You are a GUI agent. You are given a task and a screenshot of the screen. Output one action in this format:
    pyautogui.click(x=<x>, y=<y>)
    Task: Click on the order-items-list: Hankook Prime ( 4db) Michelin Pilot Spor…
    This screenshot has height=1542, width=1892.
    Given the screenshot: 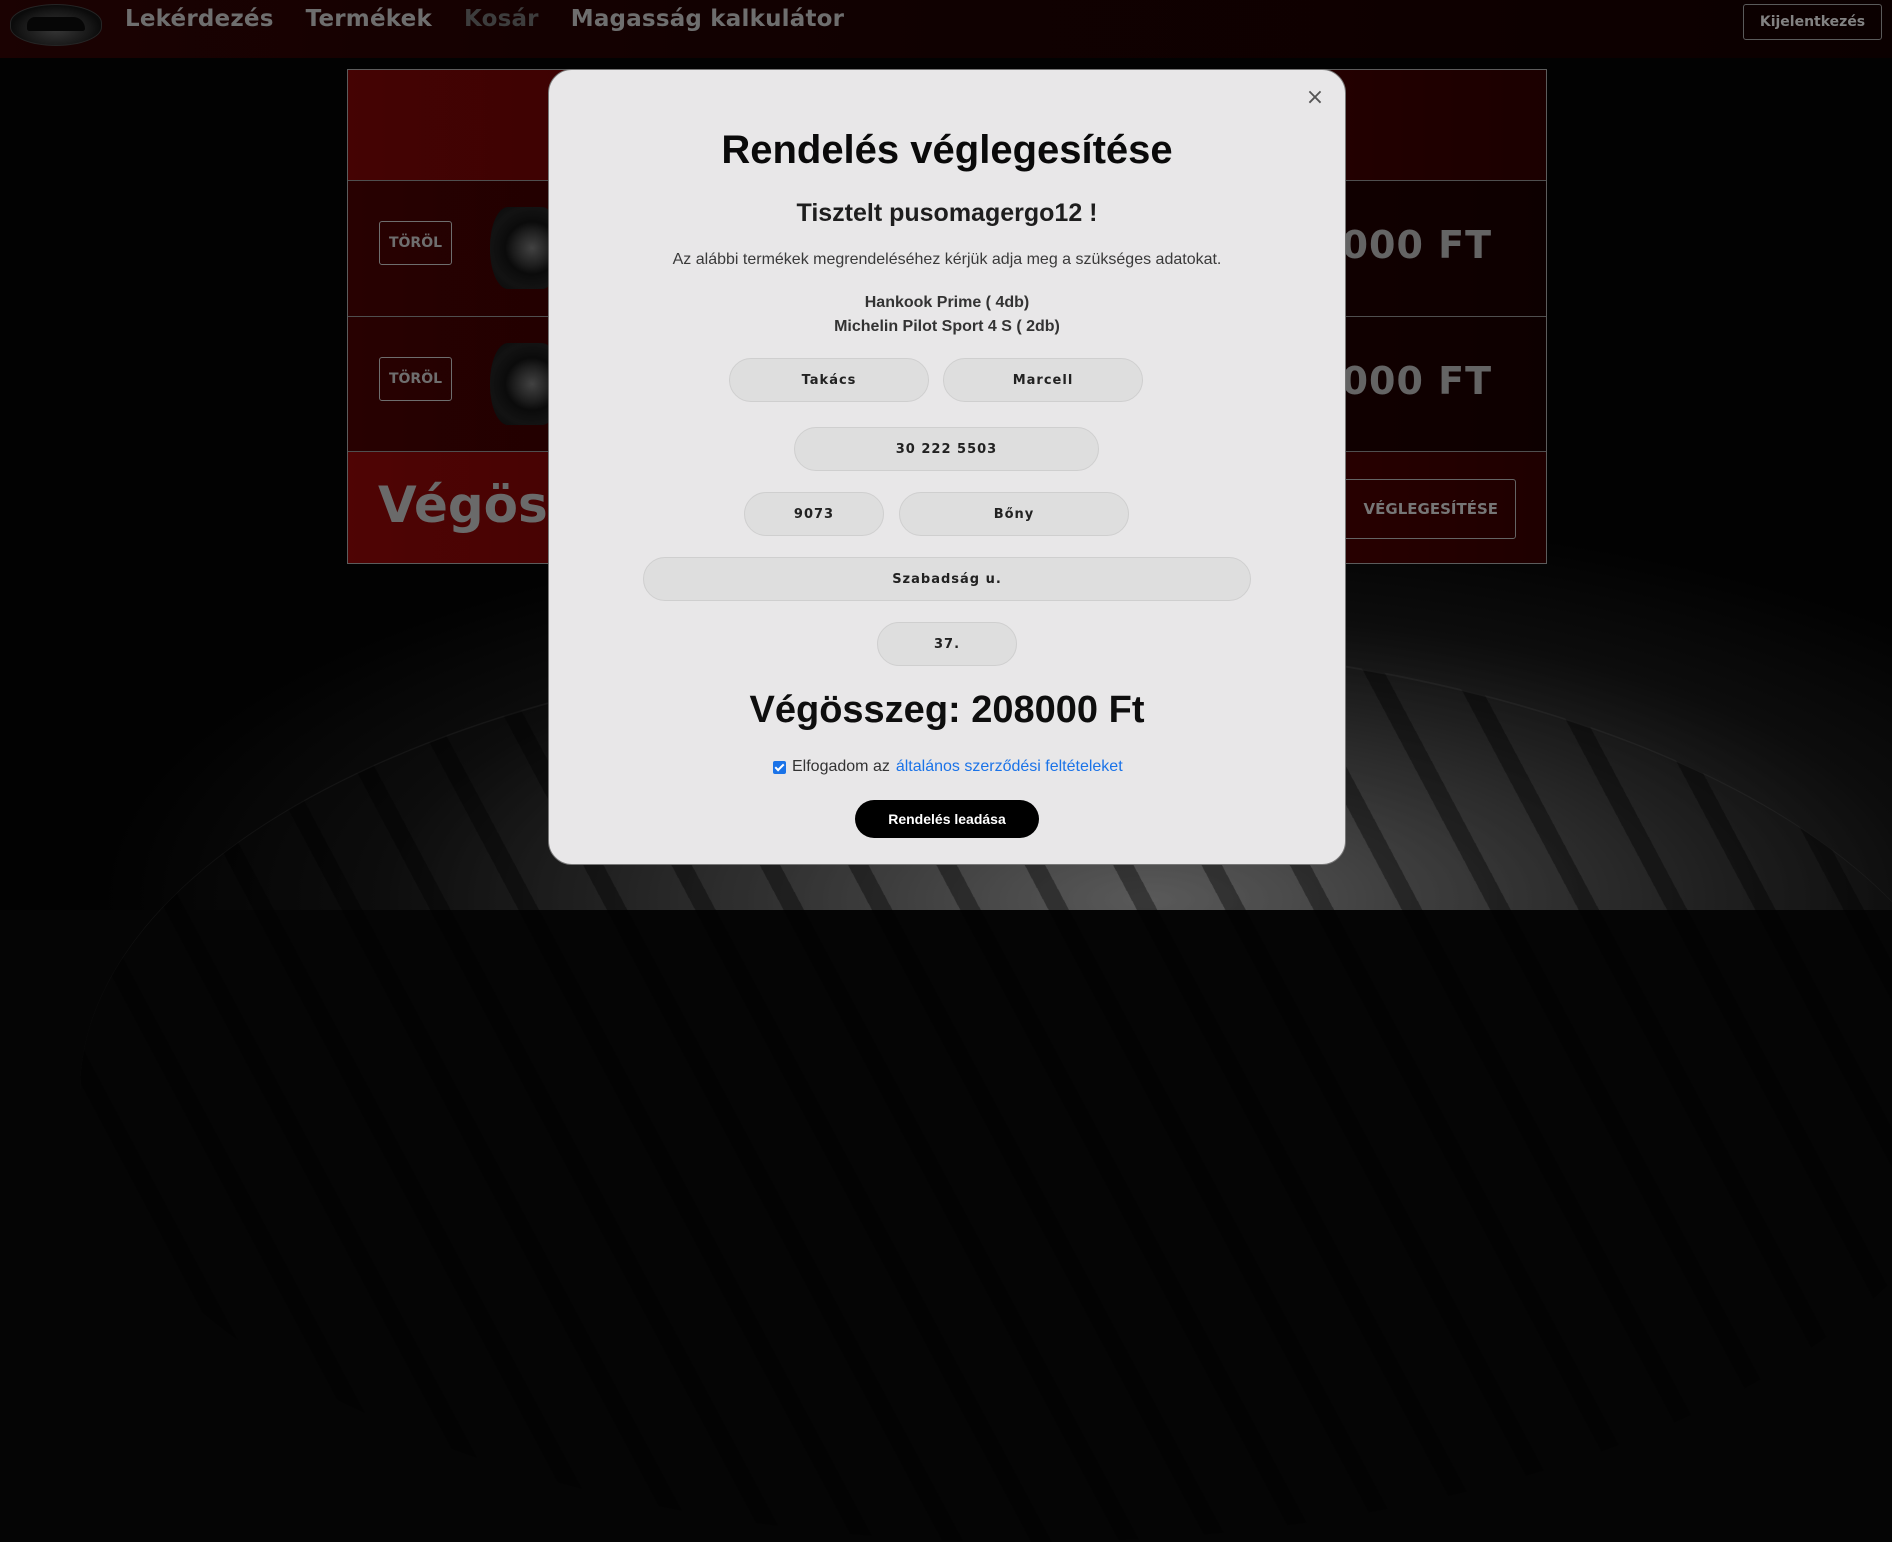 What is the action you would take?
    pyautogui.click(x=947, y=315)
    